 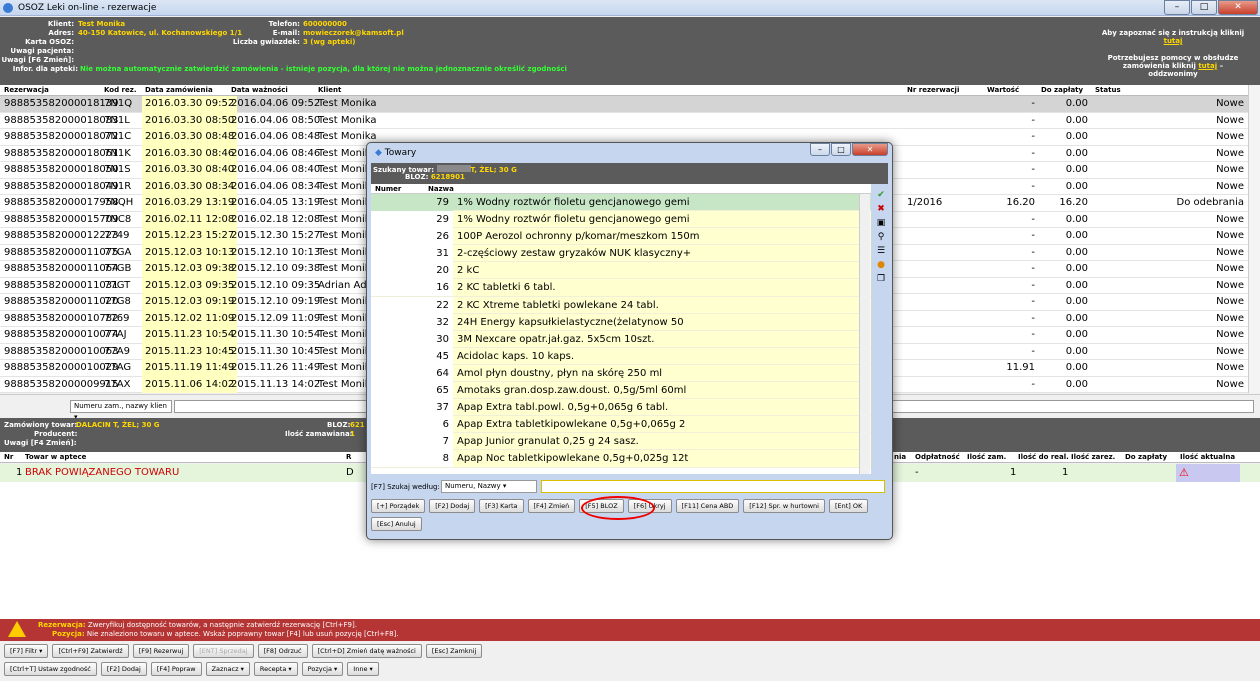 What do you see at coordinates (37, 60) in the screenshot?
I see `uwagi-f6-label: Uwagi [F6 Zmień]:` at bounding box center [37, 60].